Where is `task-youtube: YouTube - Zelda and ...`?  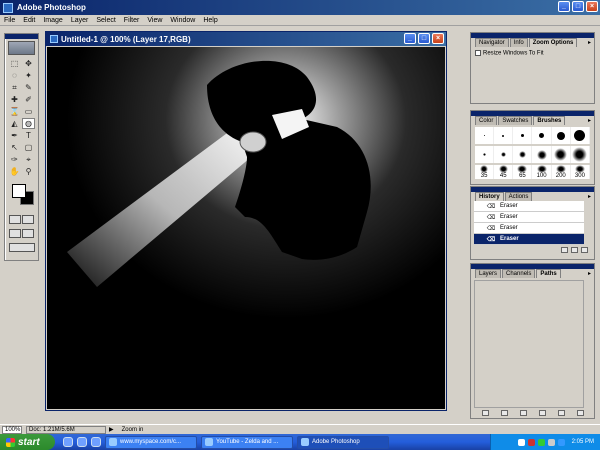 task-youtube: YouTube - Zelda and ... is located at coordinates (247, 442).